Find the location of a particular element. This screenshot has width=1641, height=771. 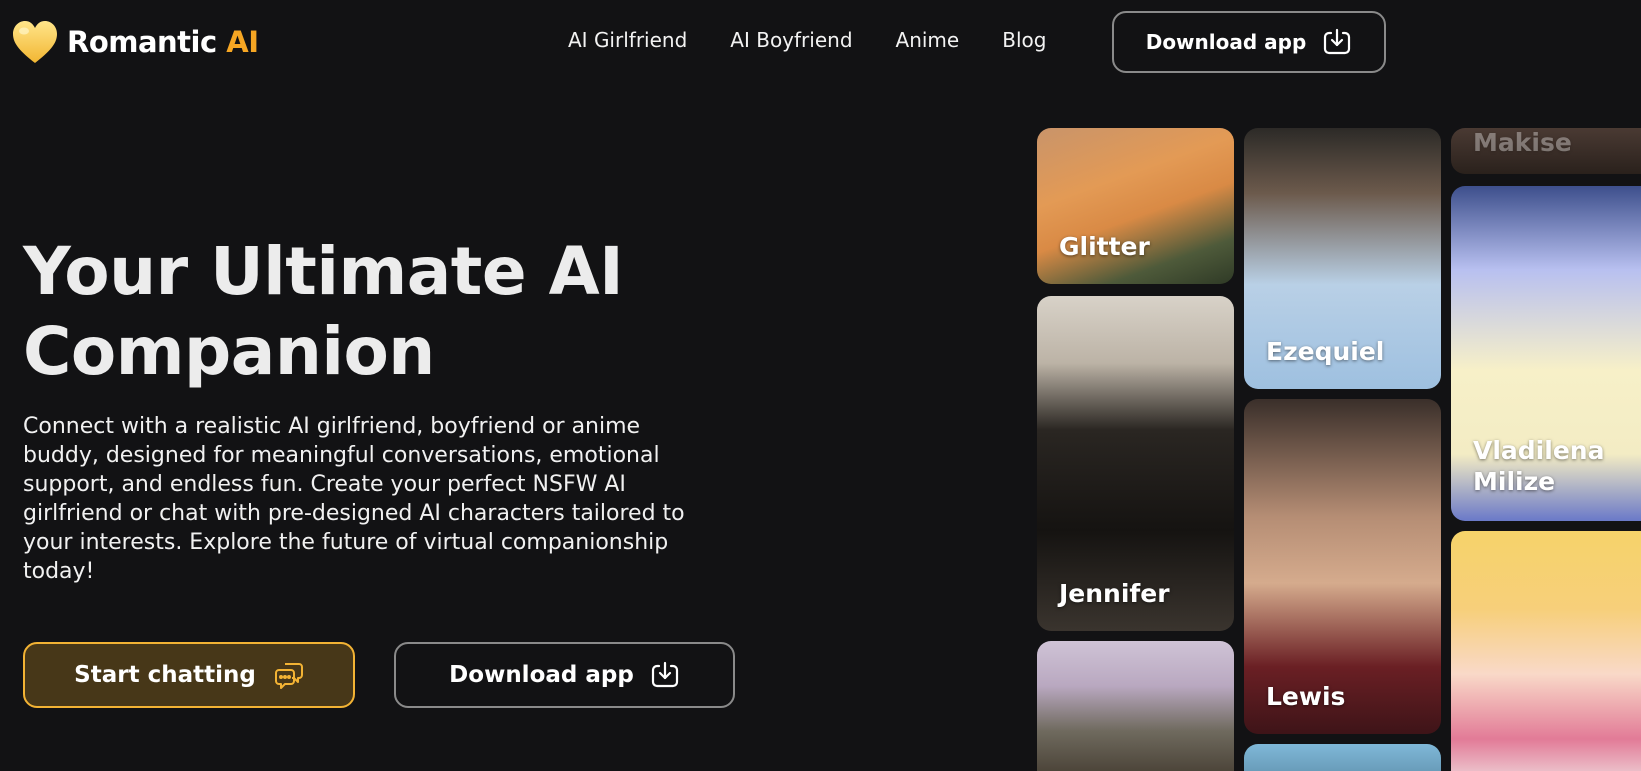

nav-ai-boyfriend: AI Boyfriend is located at coordinates (791, 40).